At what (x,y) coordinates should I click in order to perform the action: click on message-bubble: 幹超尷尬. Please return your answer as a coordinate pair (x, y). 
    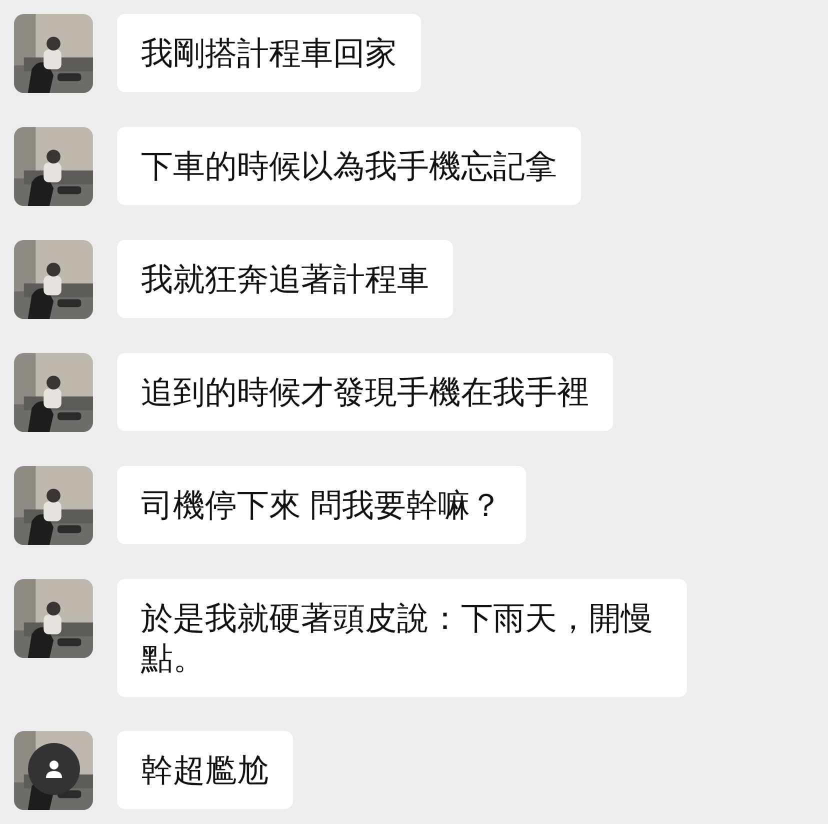
    Looking at the image, I should click on (205, 770).